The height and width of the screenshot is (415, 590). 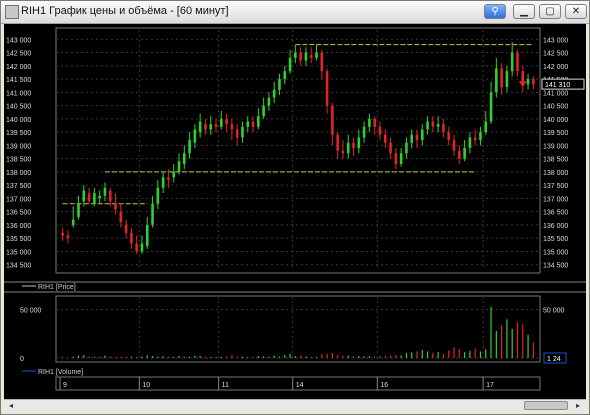 What do you see at coordinates (555, 107) in the screenshot?
I see `price-tick-label-right: 140 500` at bounding box center [555, 107].